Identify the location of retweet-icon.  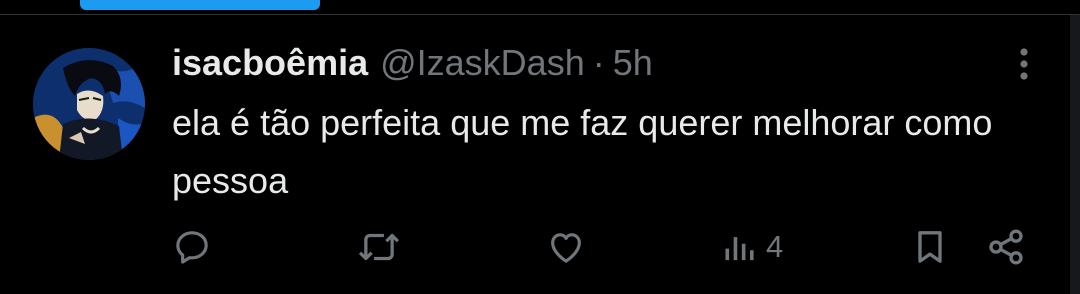
(379, 247).